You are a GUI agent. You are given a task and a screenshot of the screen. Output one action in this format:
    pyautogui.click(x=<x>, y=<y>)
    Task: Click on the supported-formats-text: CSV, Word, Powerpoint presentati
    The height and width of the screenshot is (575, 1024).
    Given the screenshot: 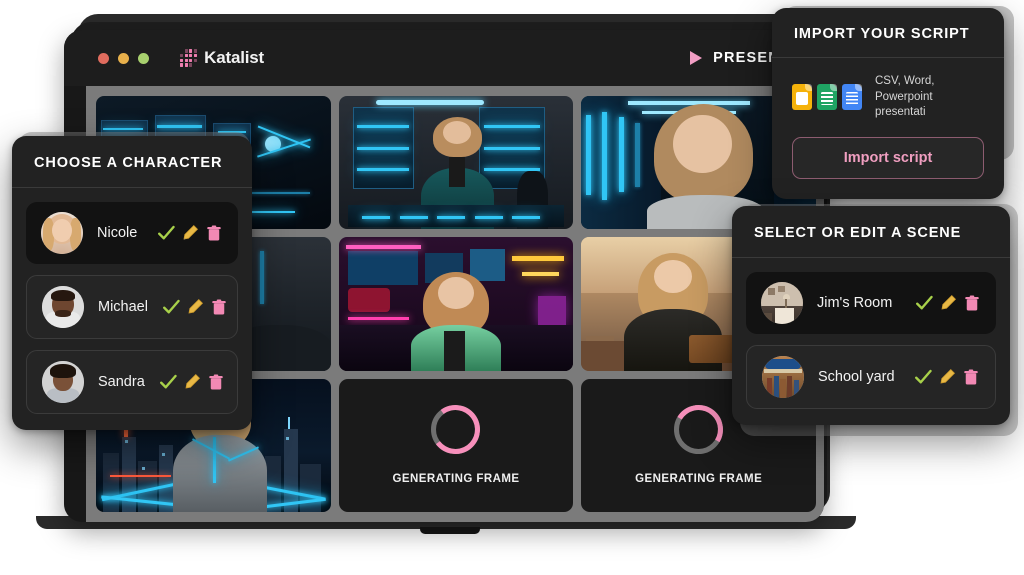 What is the action you would take?
    pyautogui.click(x=905, y=97)
    